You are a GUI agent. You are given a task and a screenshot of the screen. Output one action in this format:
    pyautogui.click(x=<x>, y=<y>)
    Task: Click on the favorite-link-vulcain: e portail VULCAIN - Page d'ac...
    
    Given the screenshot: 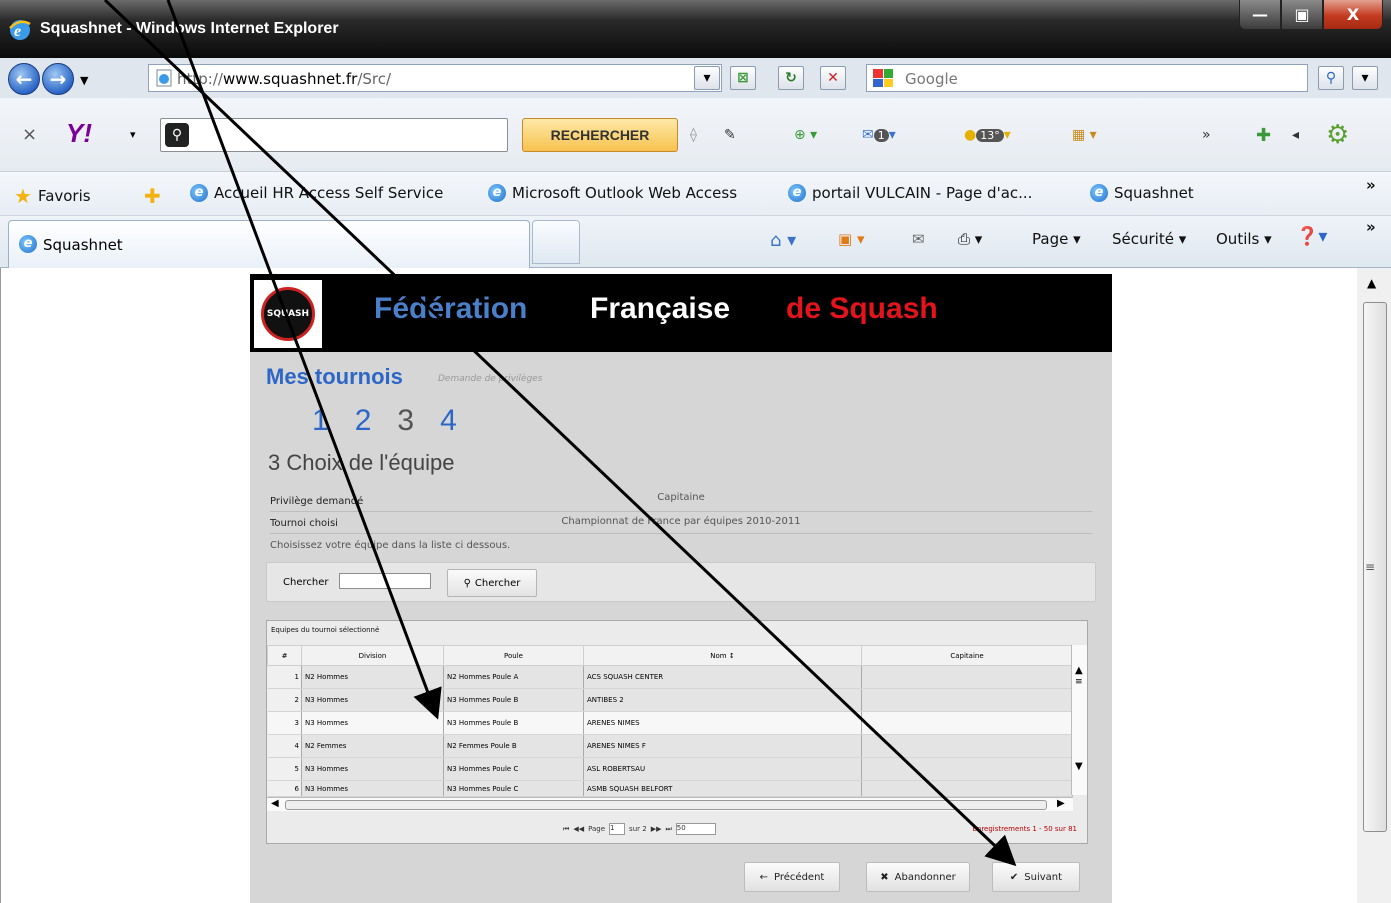 What is the action you would take?
    pyautogui.click(x=910, y=193)
    